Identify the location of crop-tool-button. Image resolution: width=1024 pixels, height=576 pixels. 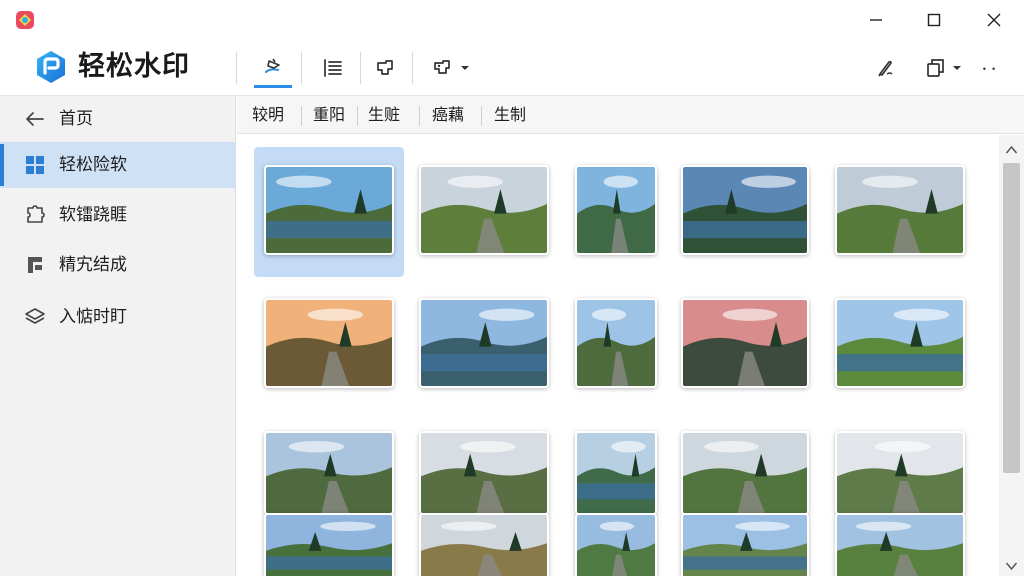
(385, 68).